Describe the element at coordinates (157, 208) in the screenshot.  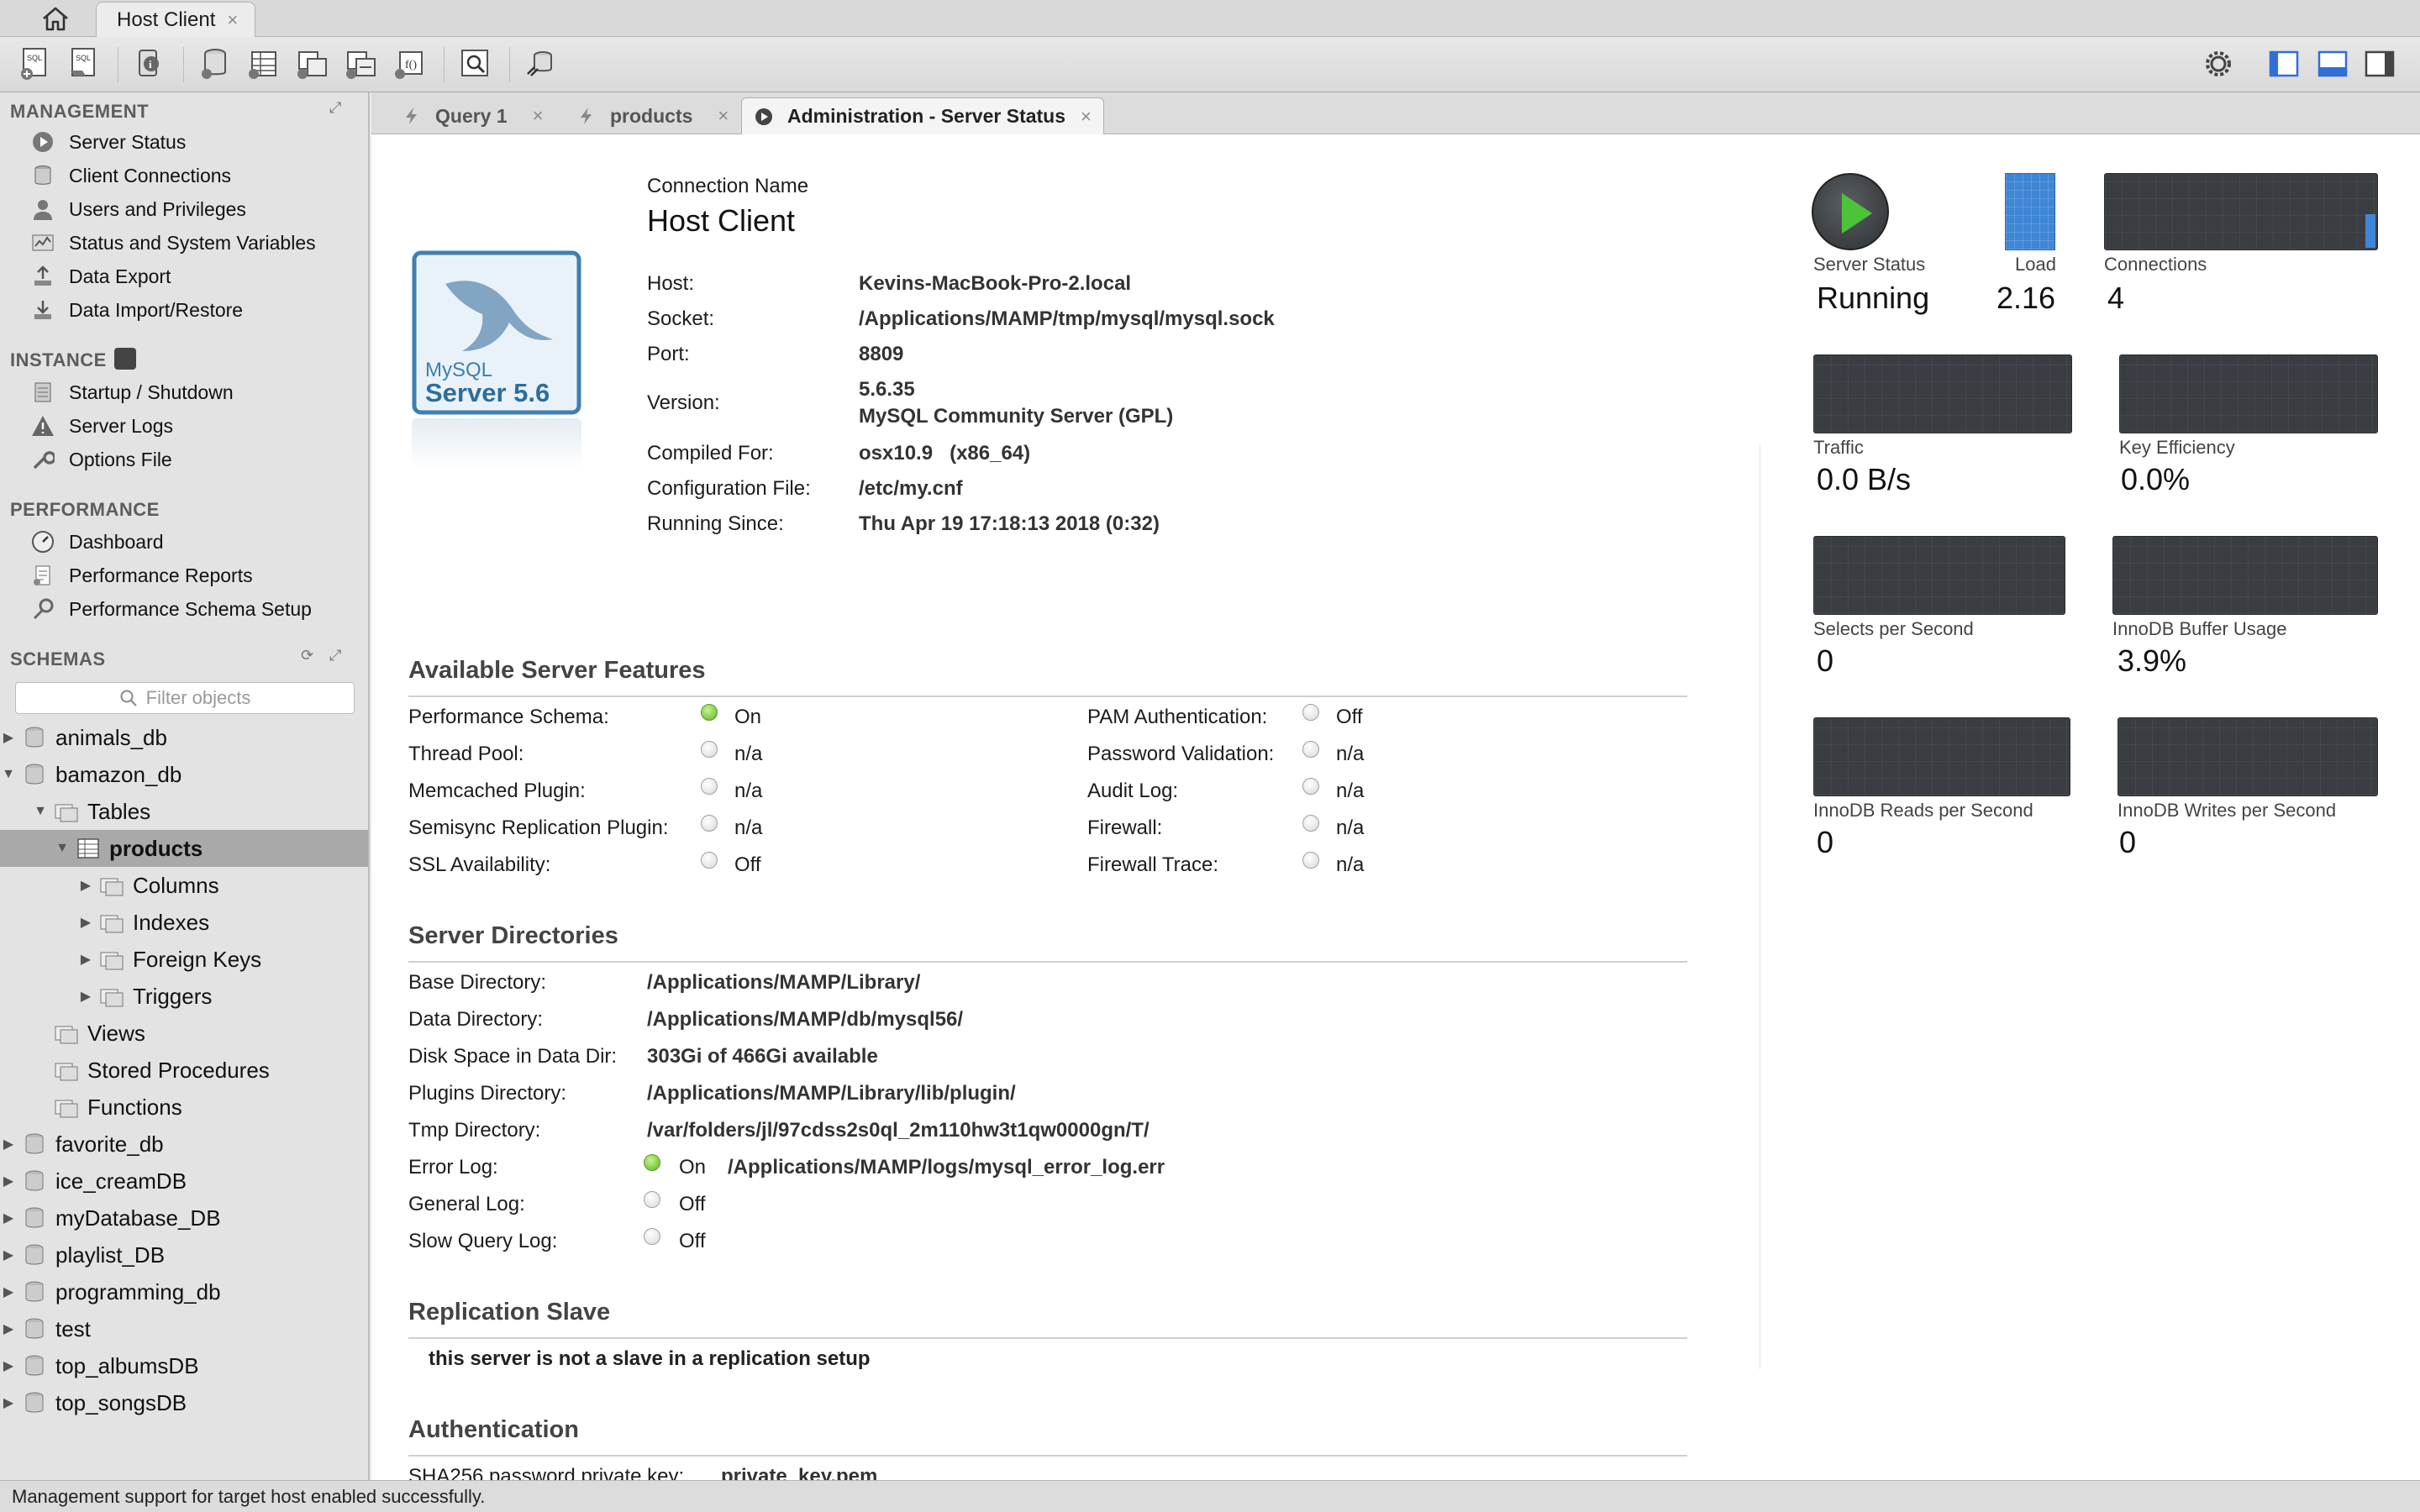
I see `nav-label: Users and Privileges` at that location.